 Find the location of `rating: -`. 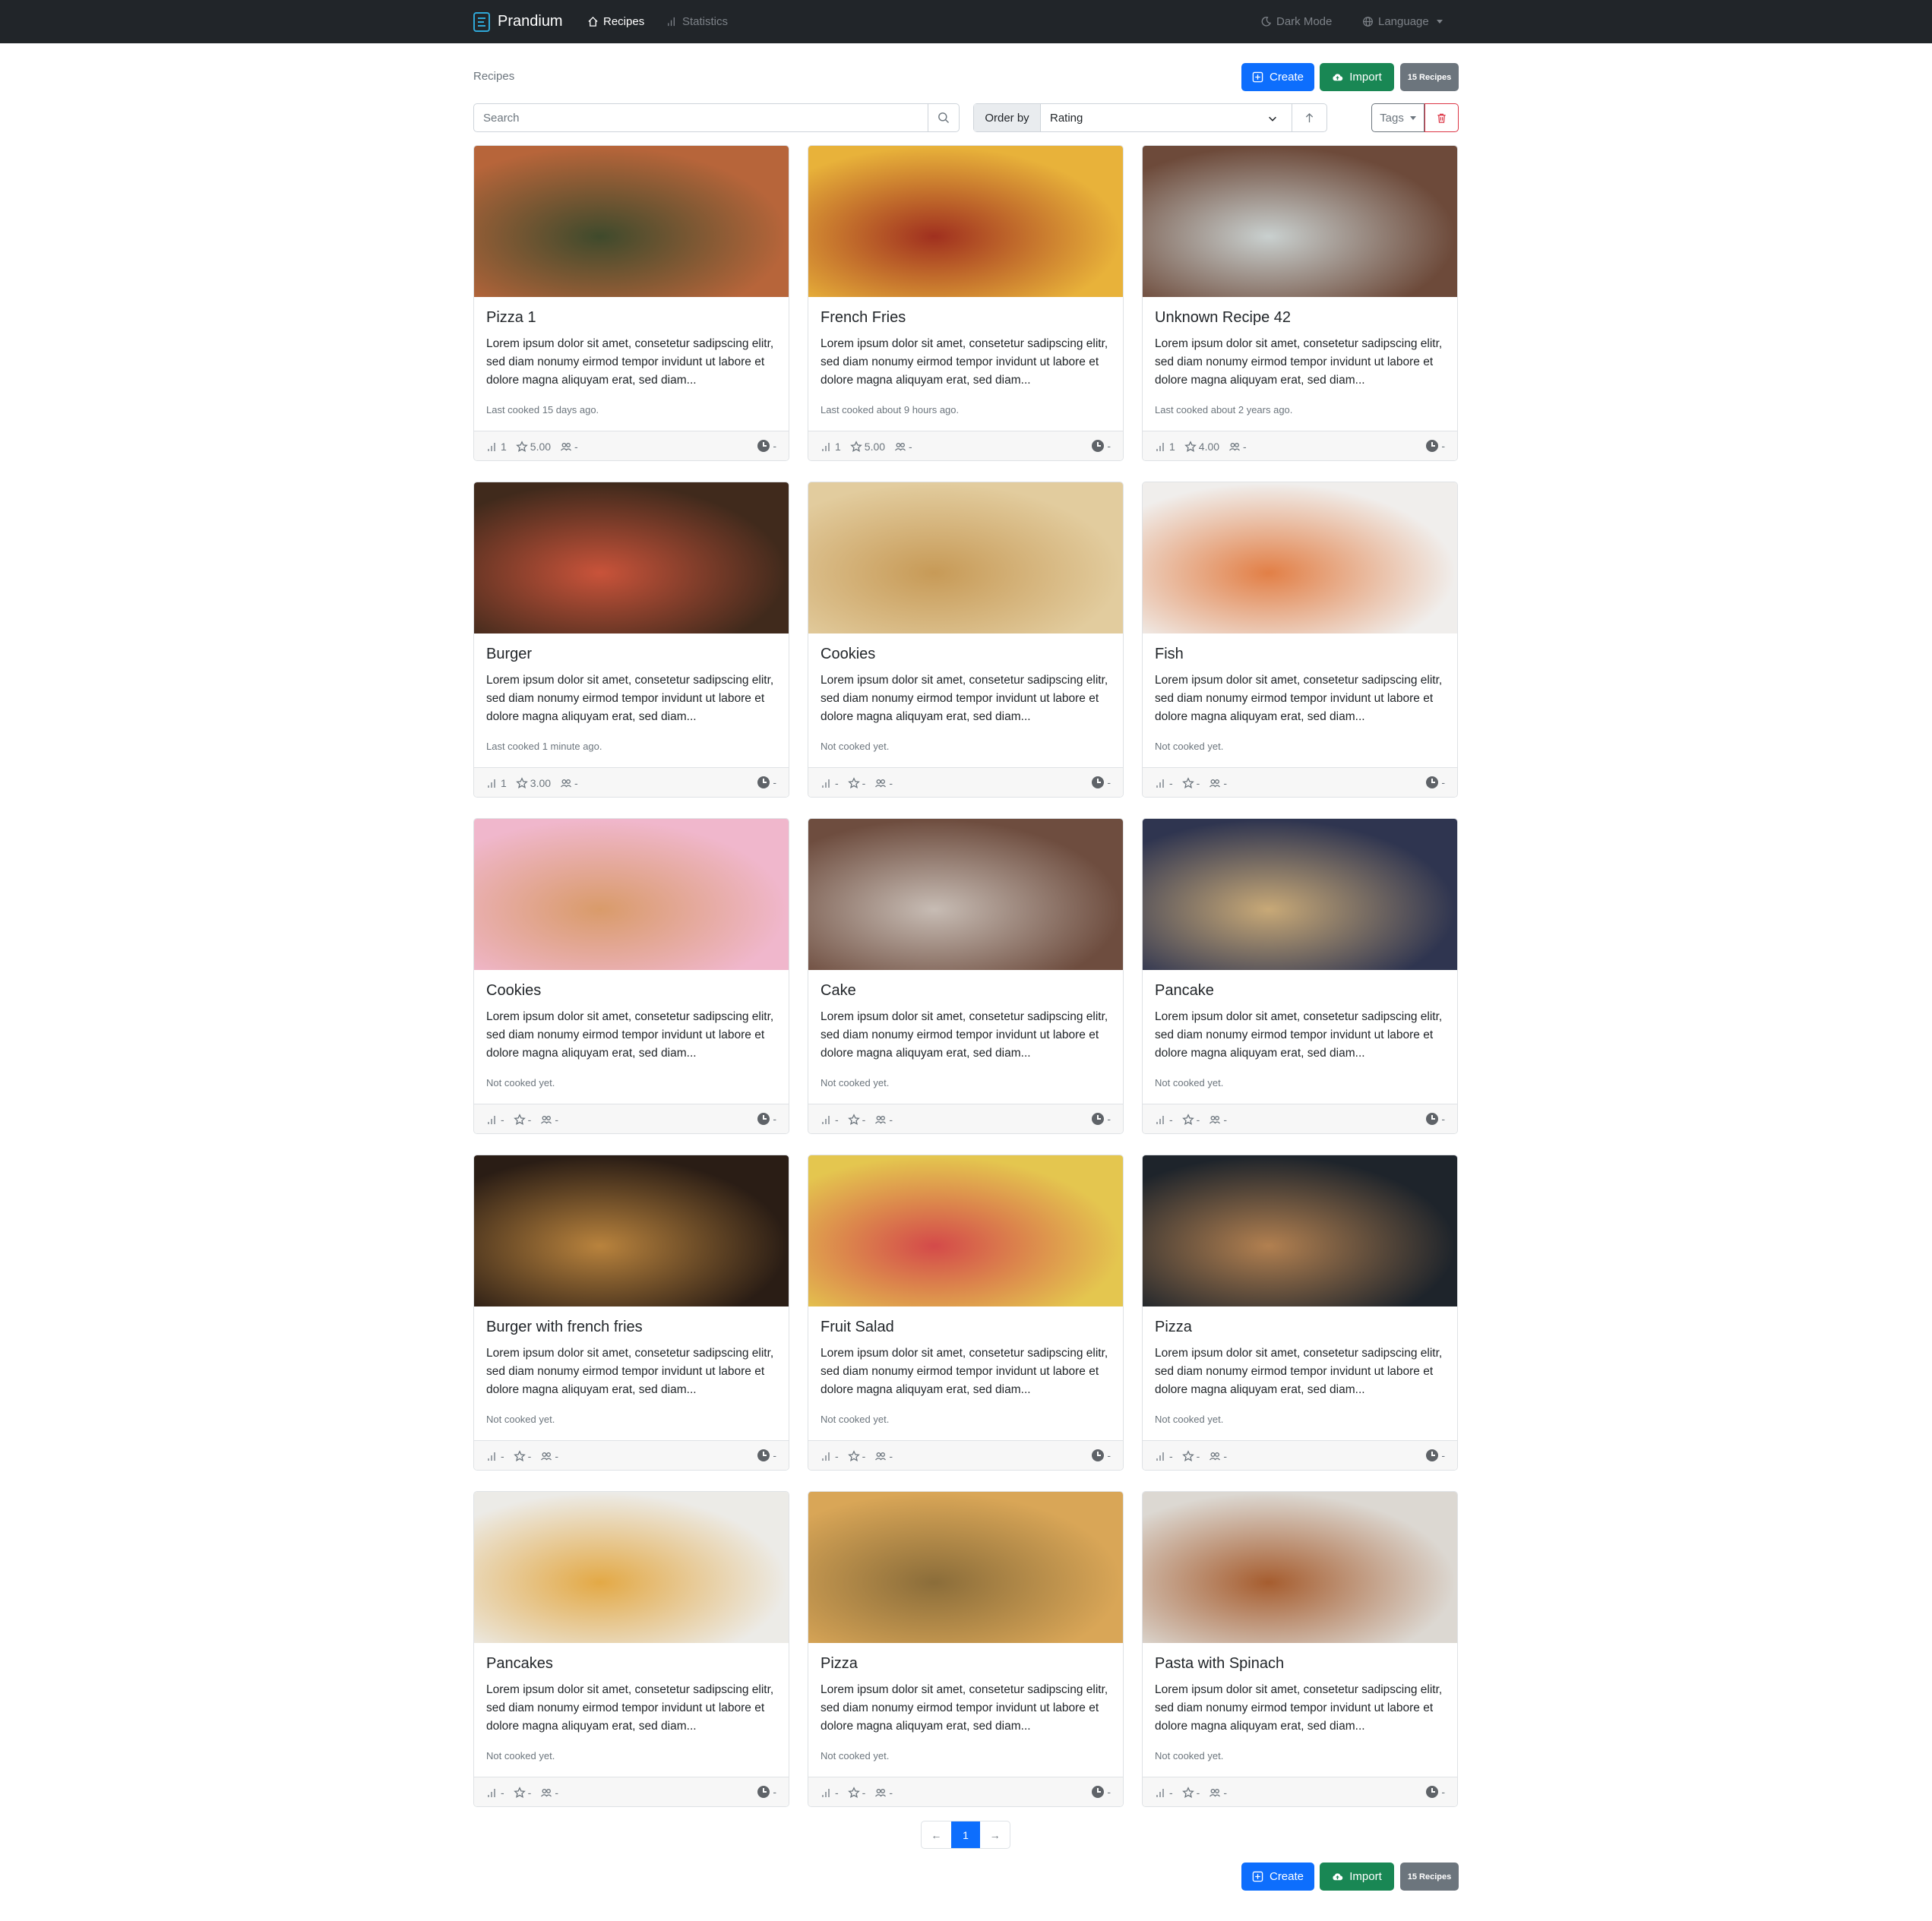

rating: - is located at coordinates (1190, 783).